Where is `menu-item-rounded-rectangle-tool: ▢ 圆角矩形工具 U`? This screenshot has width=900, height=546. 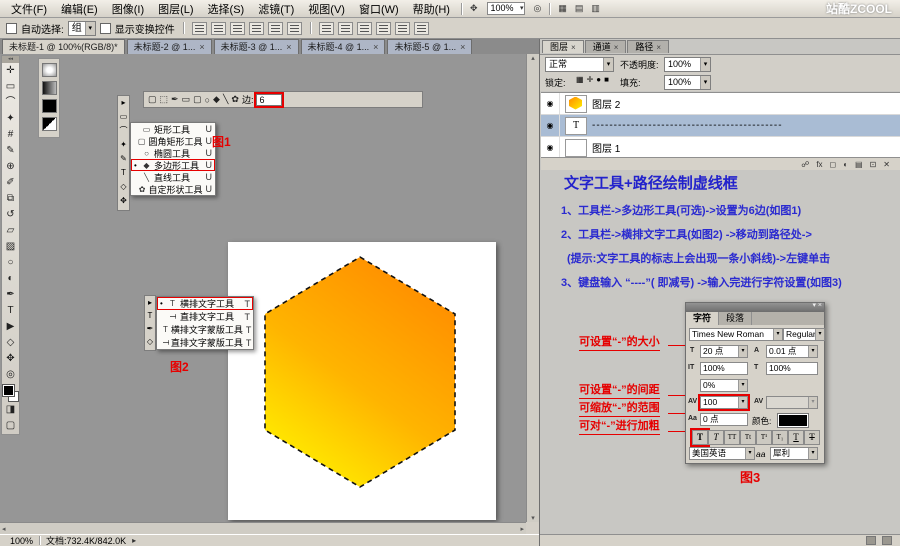
menu-item-rounded-rectangle-tool: ▢ 圆角矩形工具 U is located at coordinates (173, 141).